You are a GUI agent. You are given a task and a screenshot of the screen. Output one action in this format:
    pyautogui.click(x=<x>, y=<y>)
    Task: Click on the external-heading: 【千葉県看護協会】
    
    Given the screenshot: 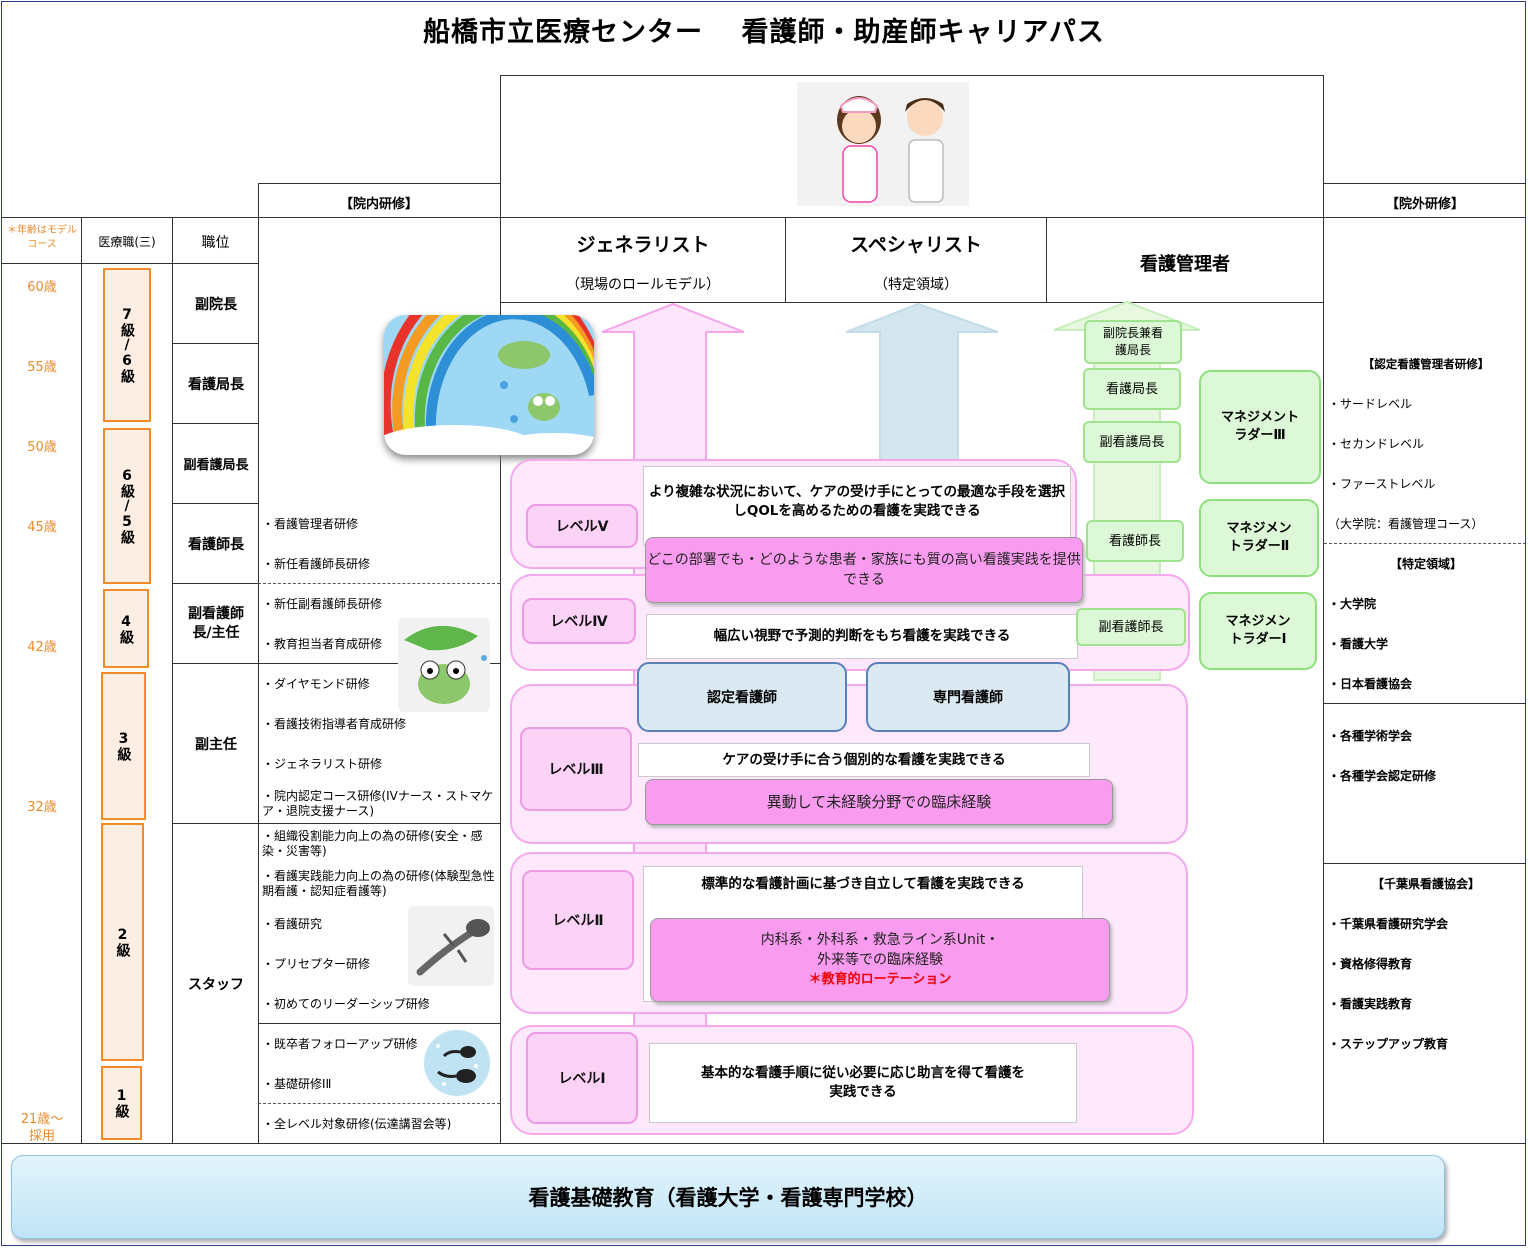 What is the action you would take?
    pyautogui.click(x=1425, y=884)
    